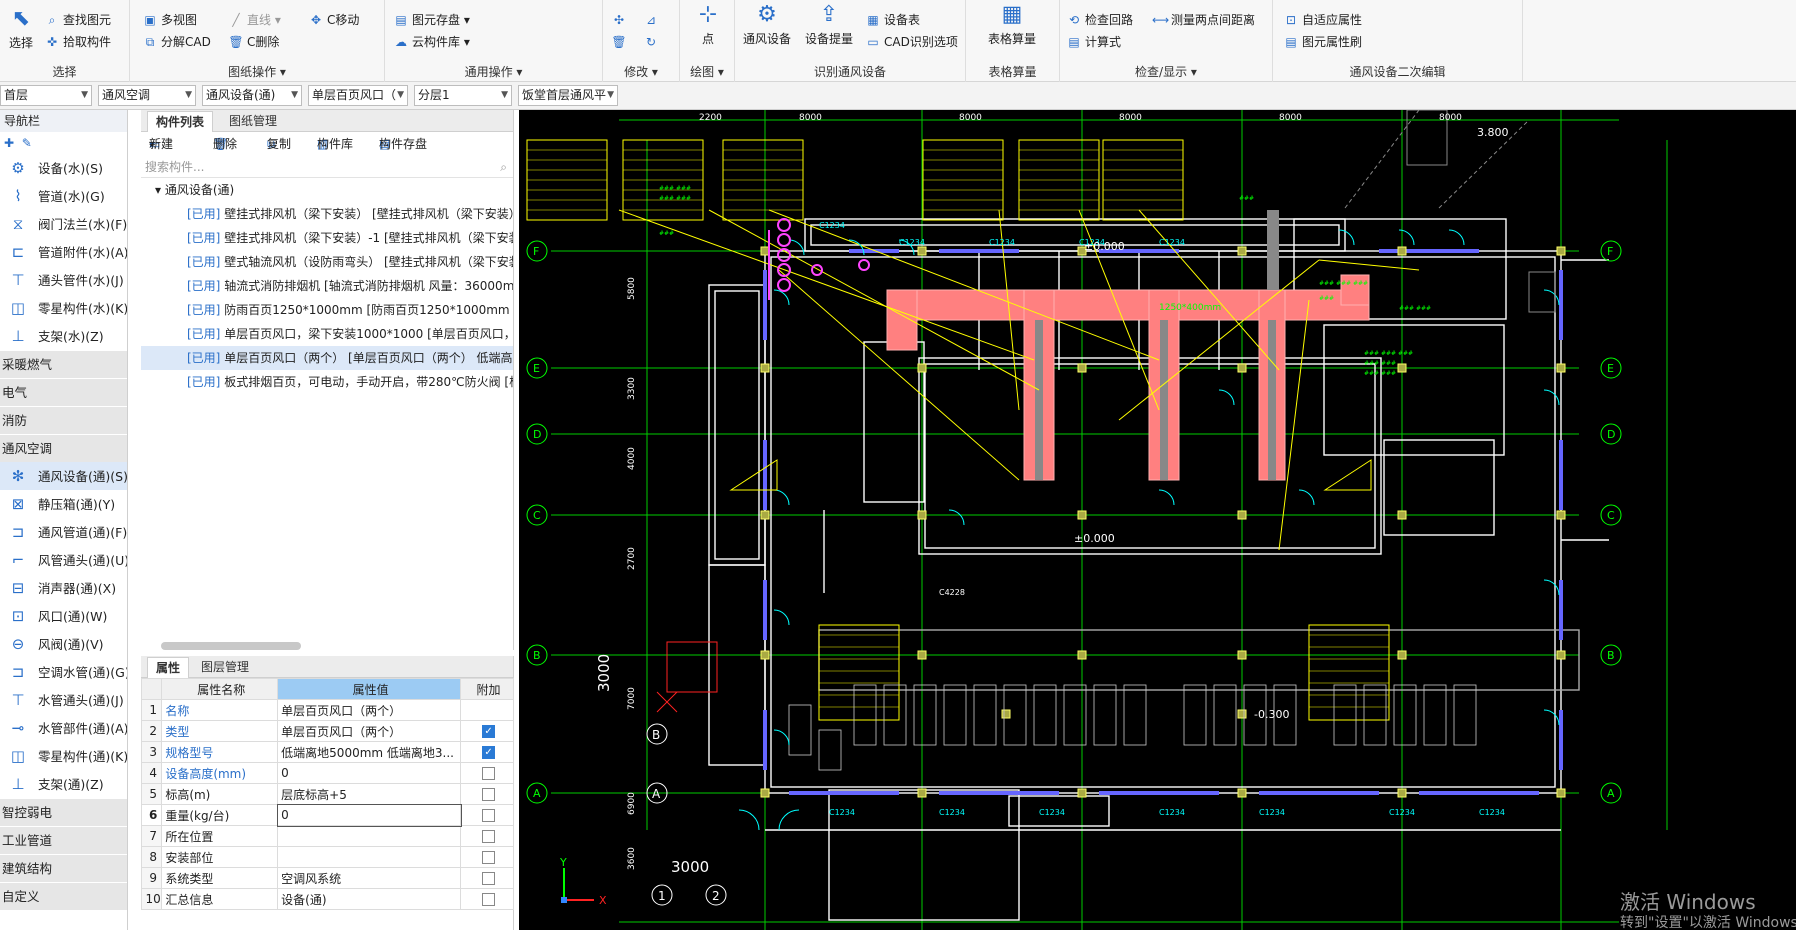 Image resolution: width=1796 pixels, height=932 pixels. What do you see at coordinates (829, 23) in the screenshot?
I see `equipment-extract-button: ⇪ 设备提量` at bounding box center [829, 23].